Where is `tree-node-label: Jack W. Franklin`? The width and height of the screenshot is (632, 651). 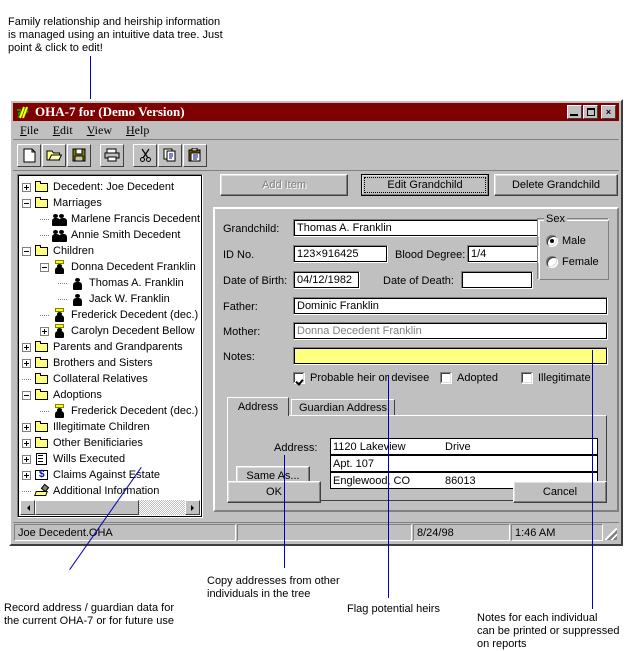 tree-node-label: Jack W. Franklin is located at coordinates (129, 299).